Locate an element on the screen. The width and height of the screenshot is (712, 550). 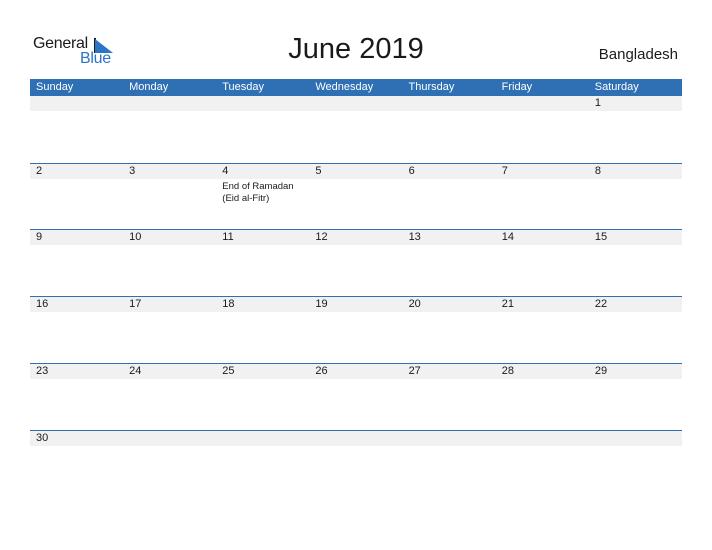
day-number: 10 is located at coordinates (135, 237).